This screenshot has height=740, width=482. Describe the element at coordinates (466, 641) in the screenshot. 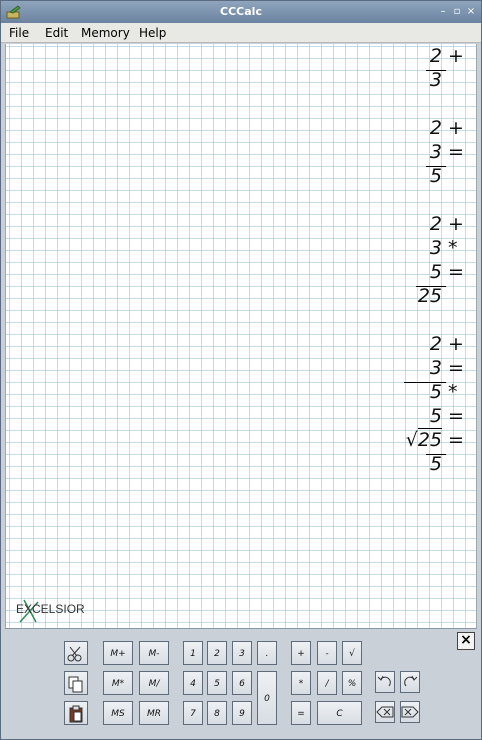

I see `close-keypad-button: ×` at that location.